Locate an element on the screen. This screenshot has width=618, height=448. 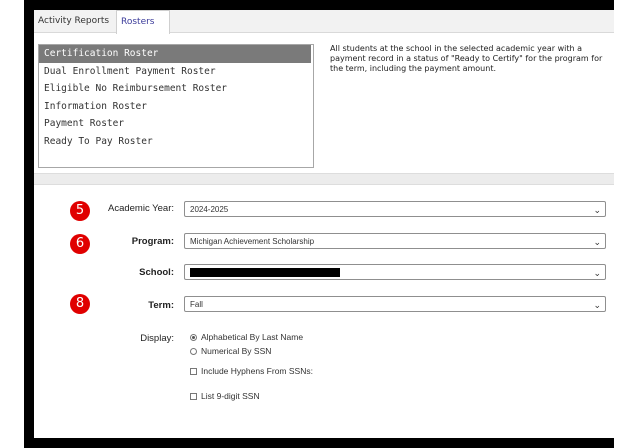
school-label: School: is located at coordinates (156, 272).